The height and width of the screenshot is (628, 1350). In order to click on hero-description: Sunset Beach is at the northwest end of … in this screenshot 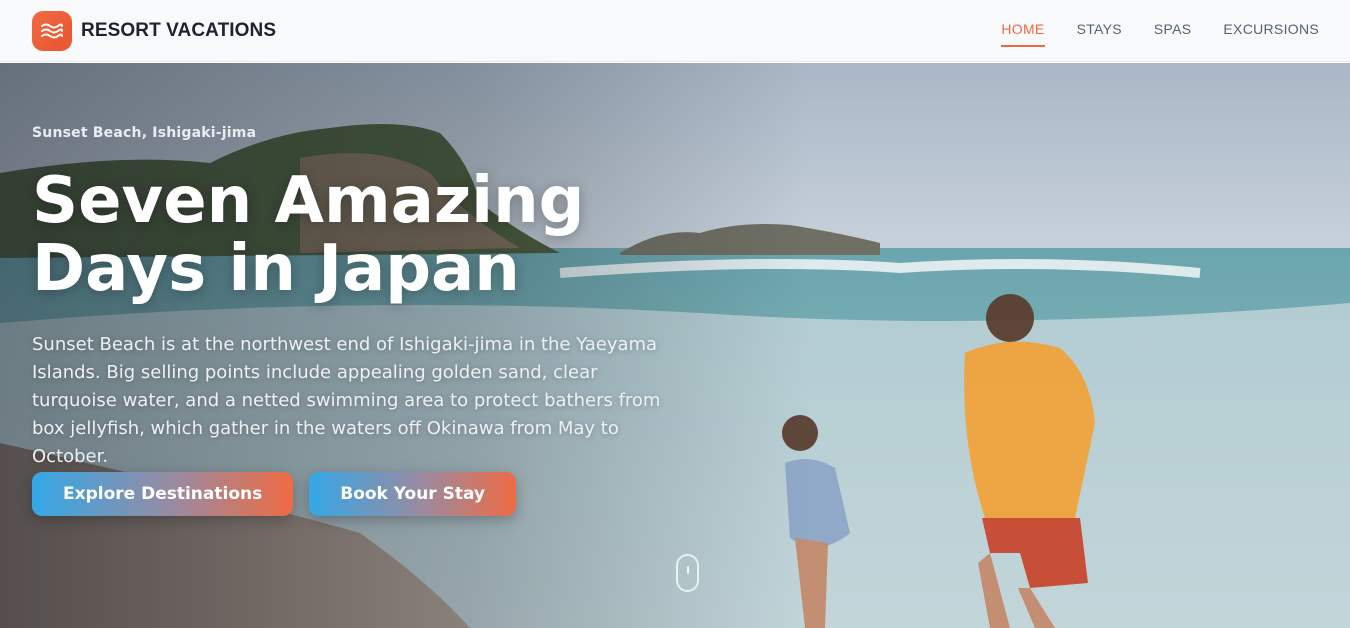, I will do `click(346, 400)`.